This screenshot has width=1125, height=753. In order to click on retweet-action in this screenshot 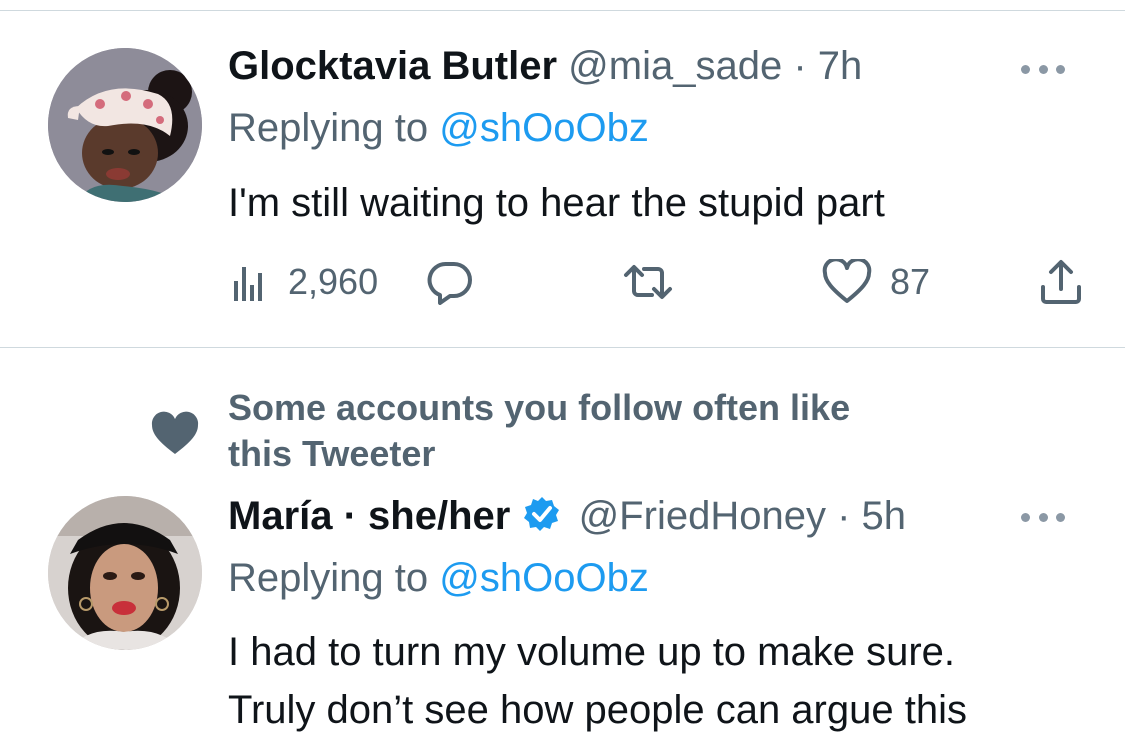, I will do `click(648, 282)`.